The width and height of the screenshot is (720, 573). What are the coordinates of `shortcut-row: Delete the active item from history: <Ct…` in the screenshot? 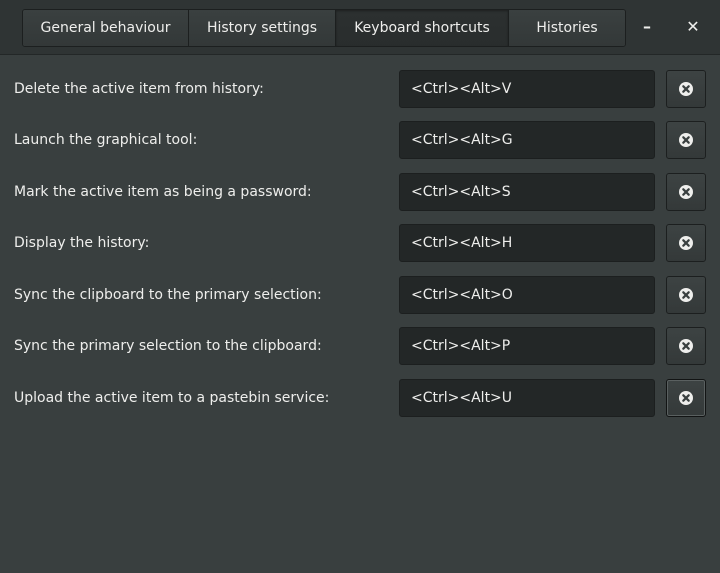 It's located at (360, 89).